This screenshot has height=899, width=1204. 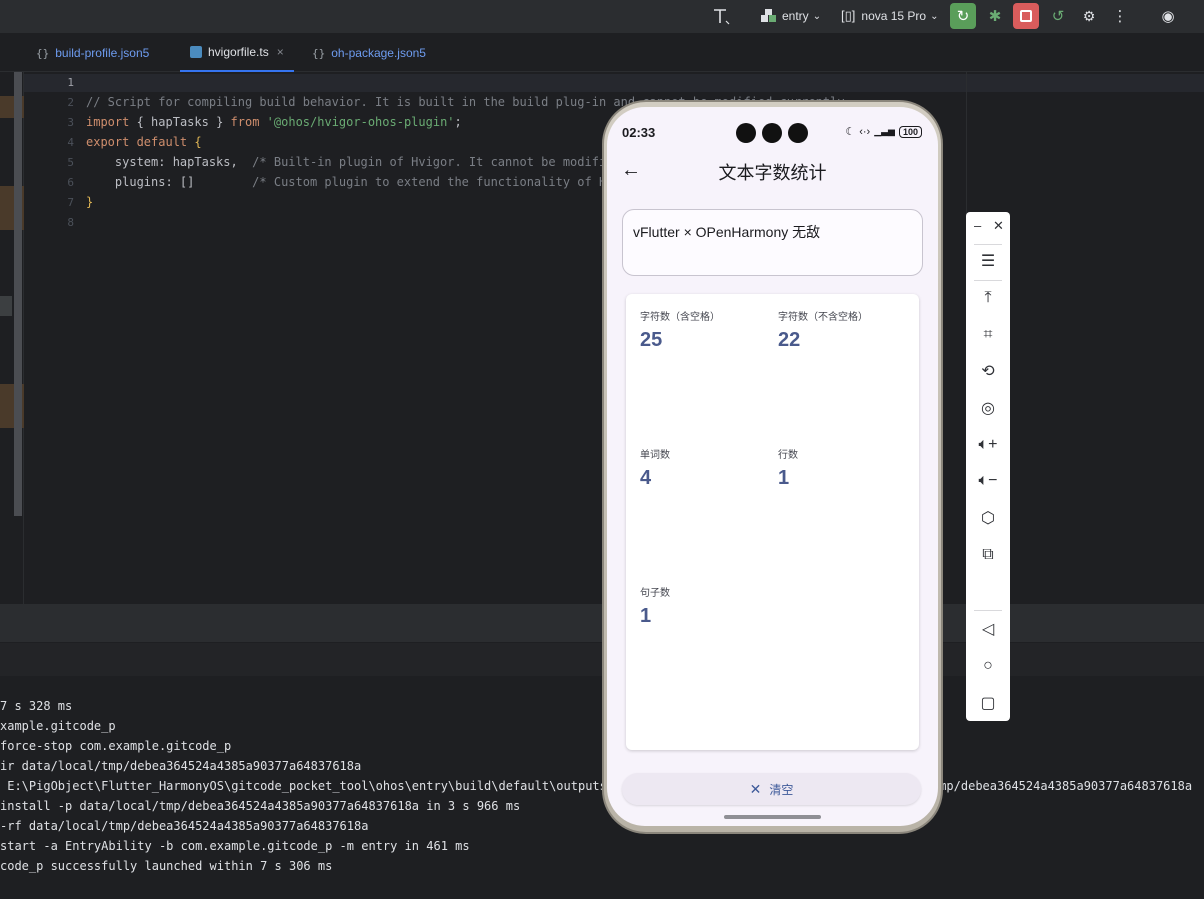 What do you see at coordinates (639, 132) in the screenshot?
I see `status-time: 02:33` at bounding box center [639, 132].